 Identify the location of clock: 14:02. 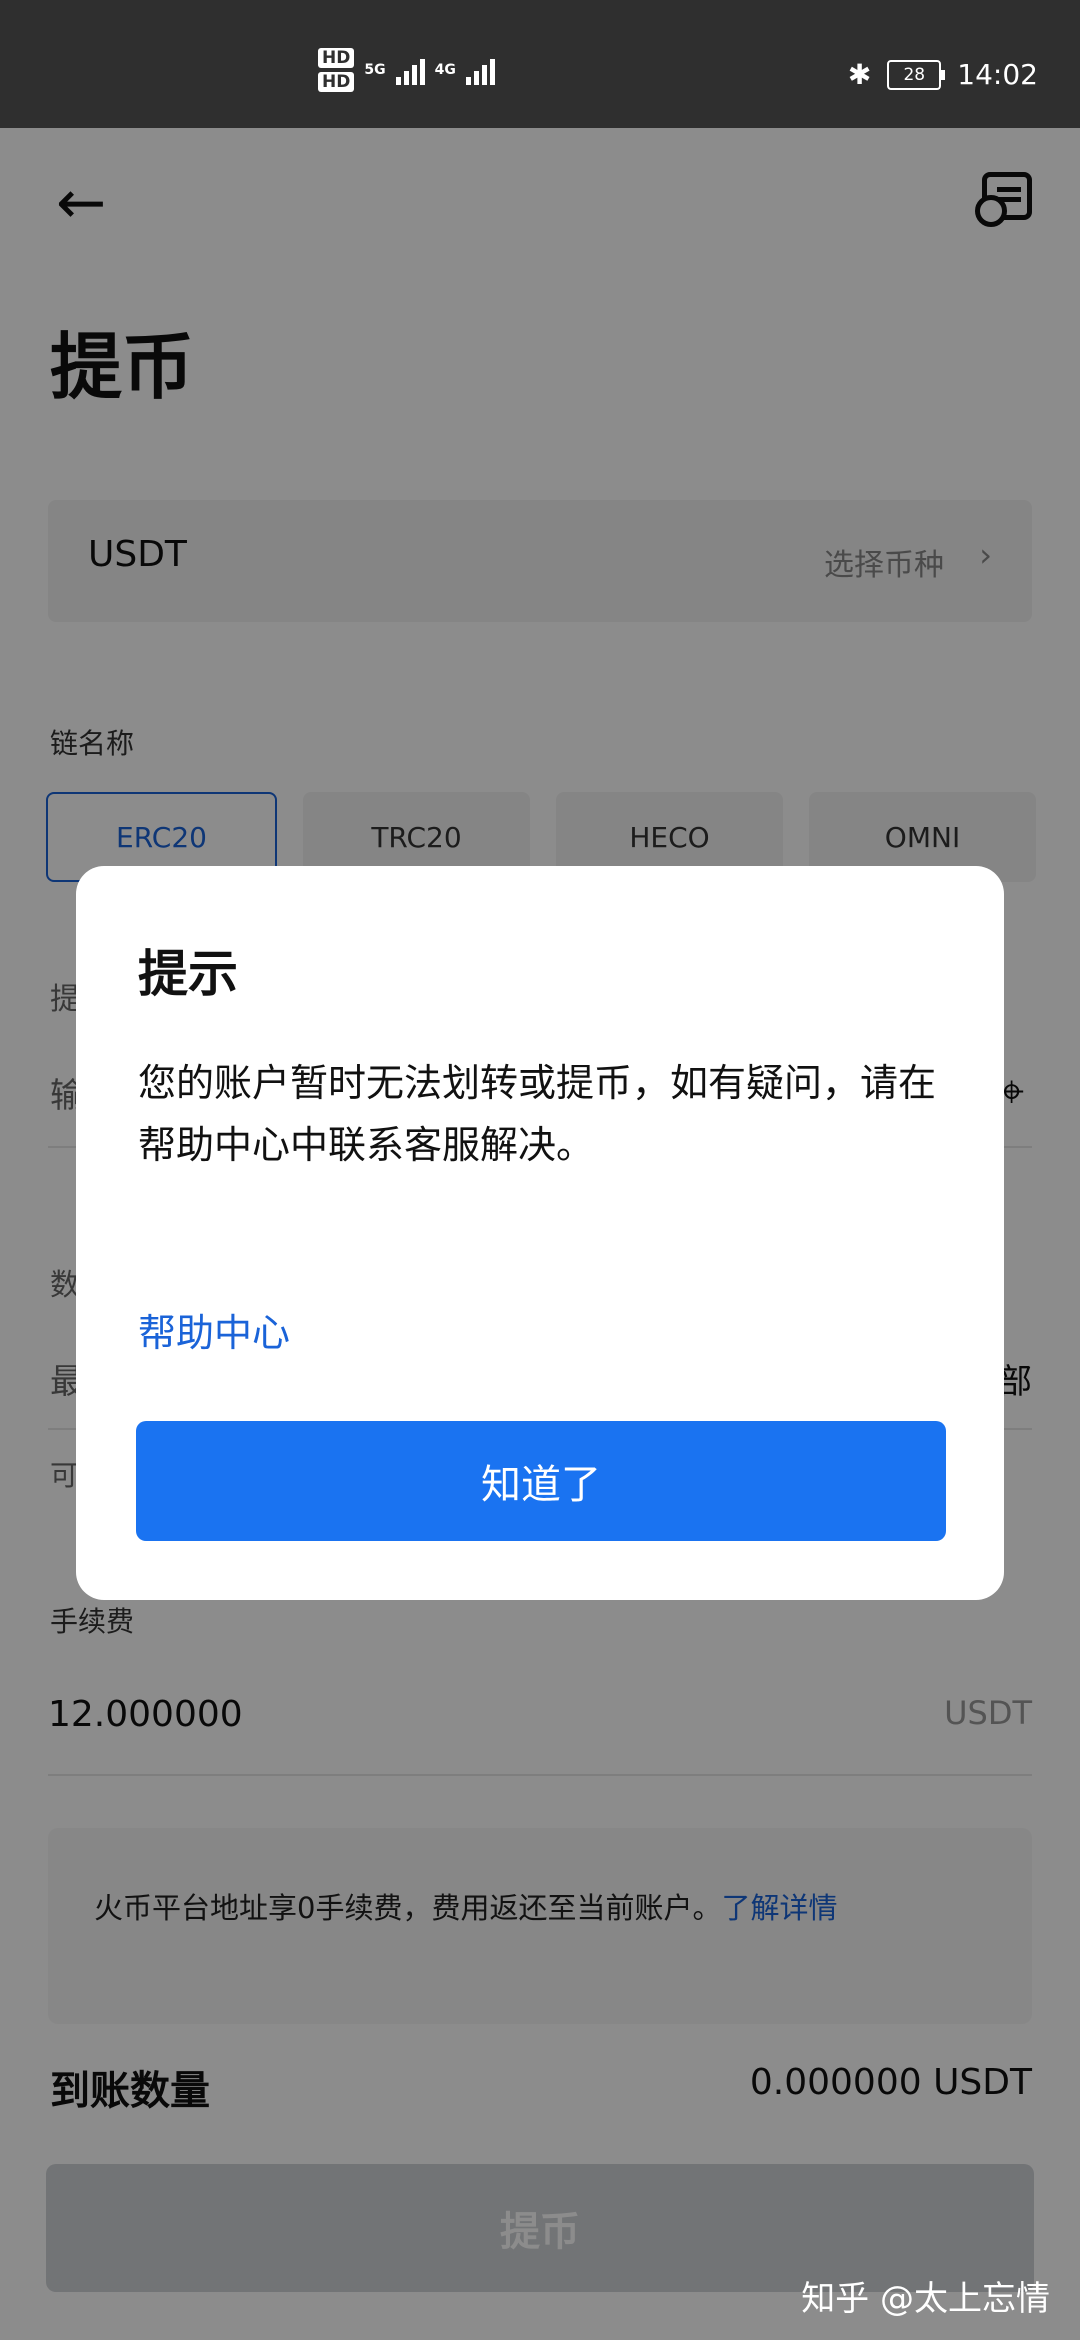
(997, 74).